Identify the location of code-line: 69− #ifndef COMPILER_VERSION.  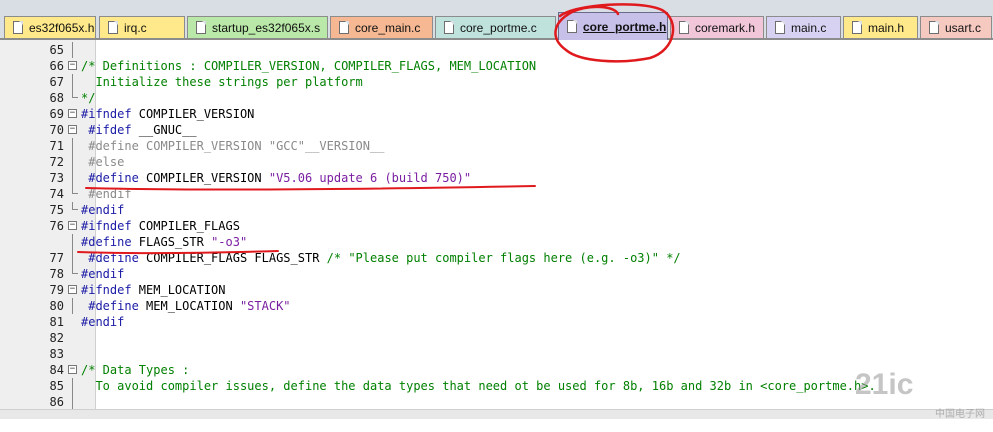
(496, 114).